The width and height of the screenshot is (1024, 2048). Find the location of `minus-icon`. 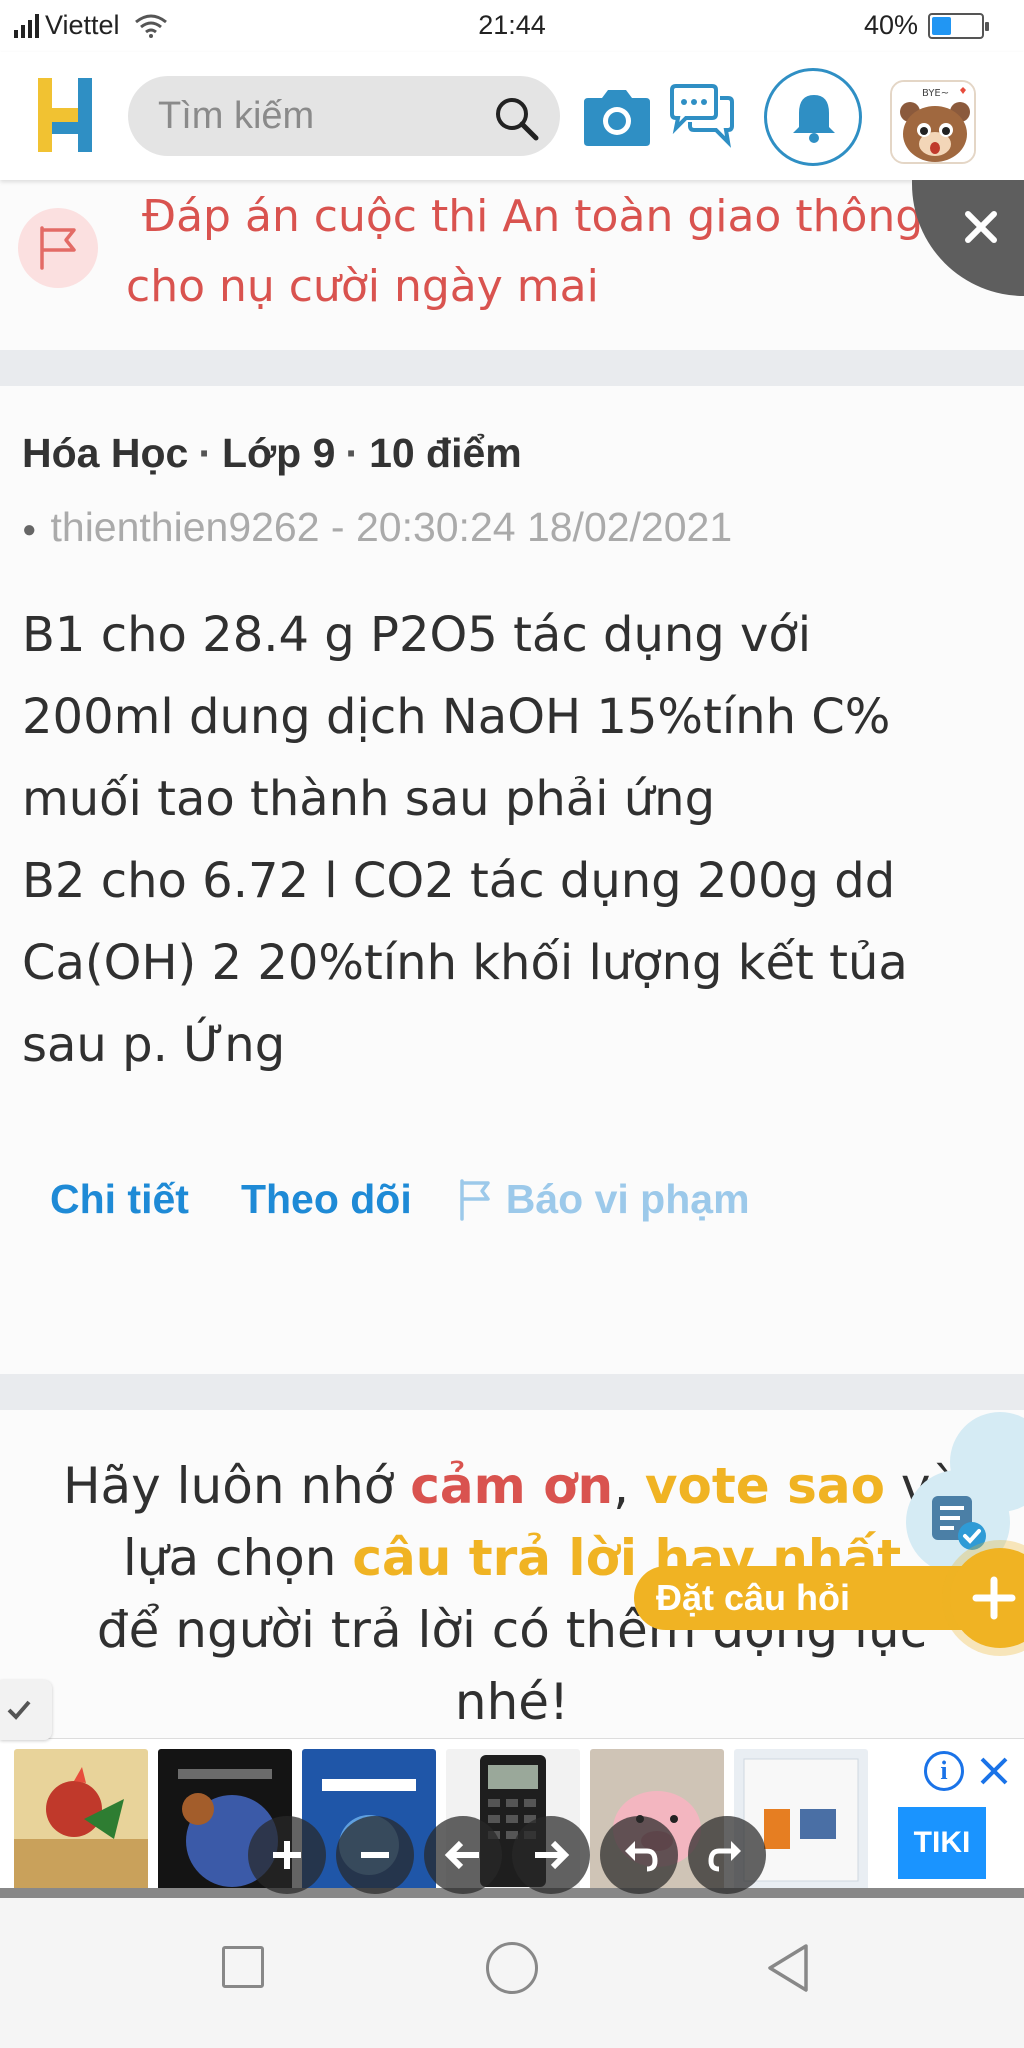

minus-icon is located at coordinates (375, 1855).